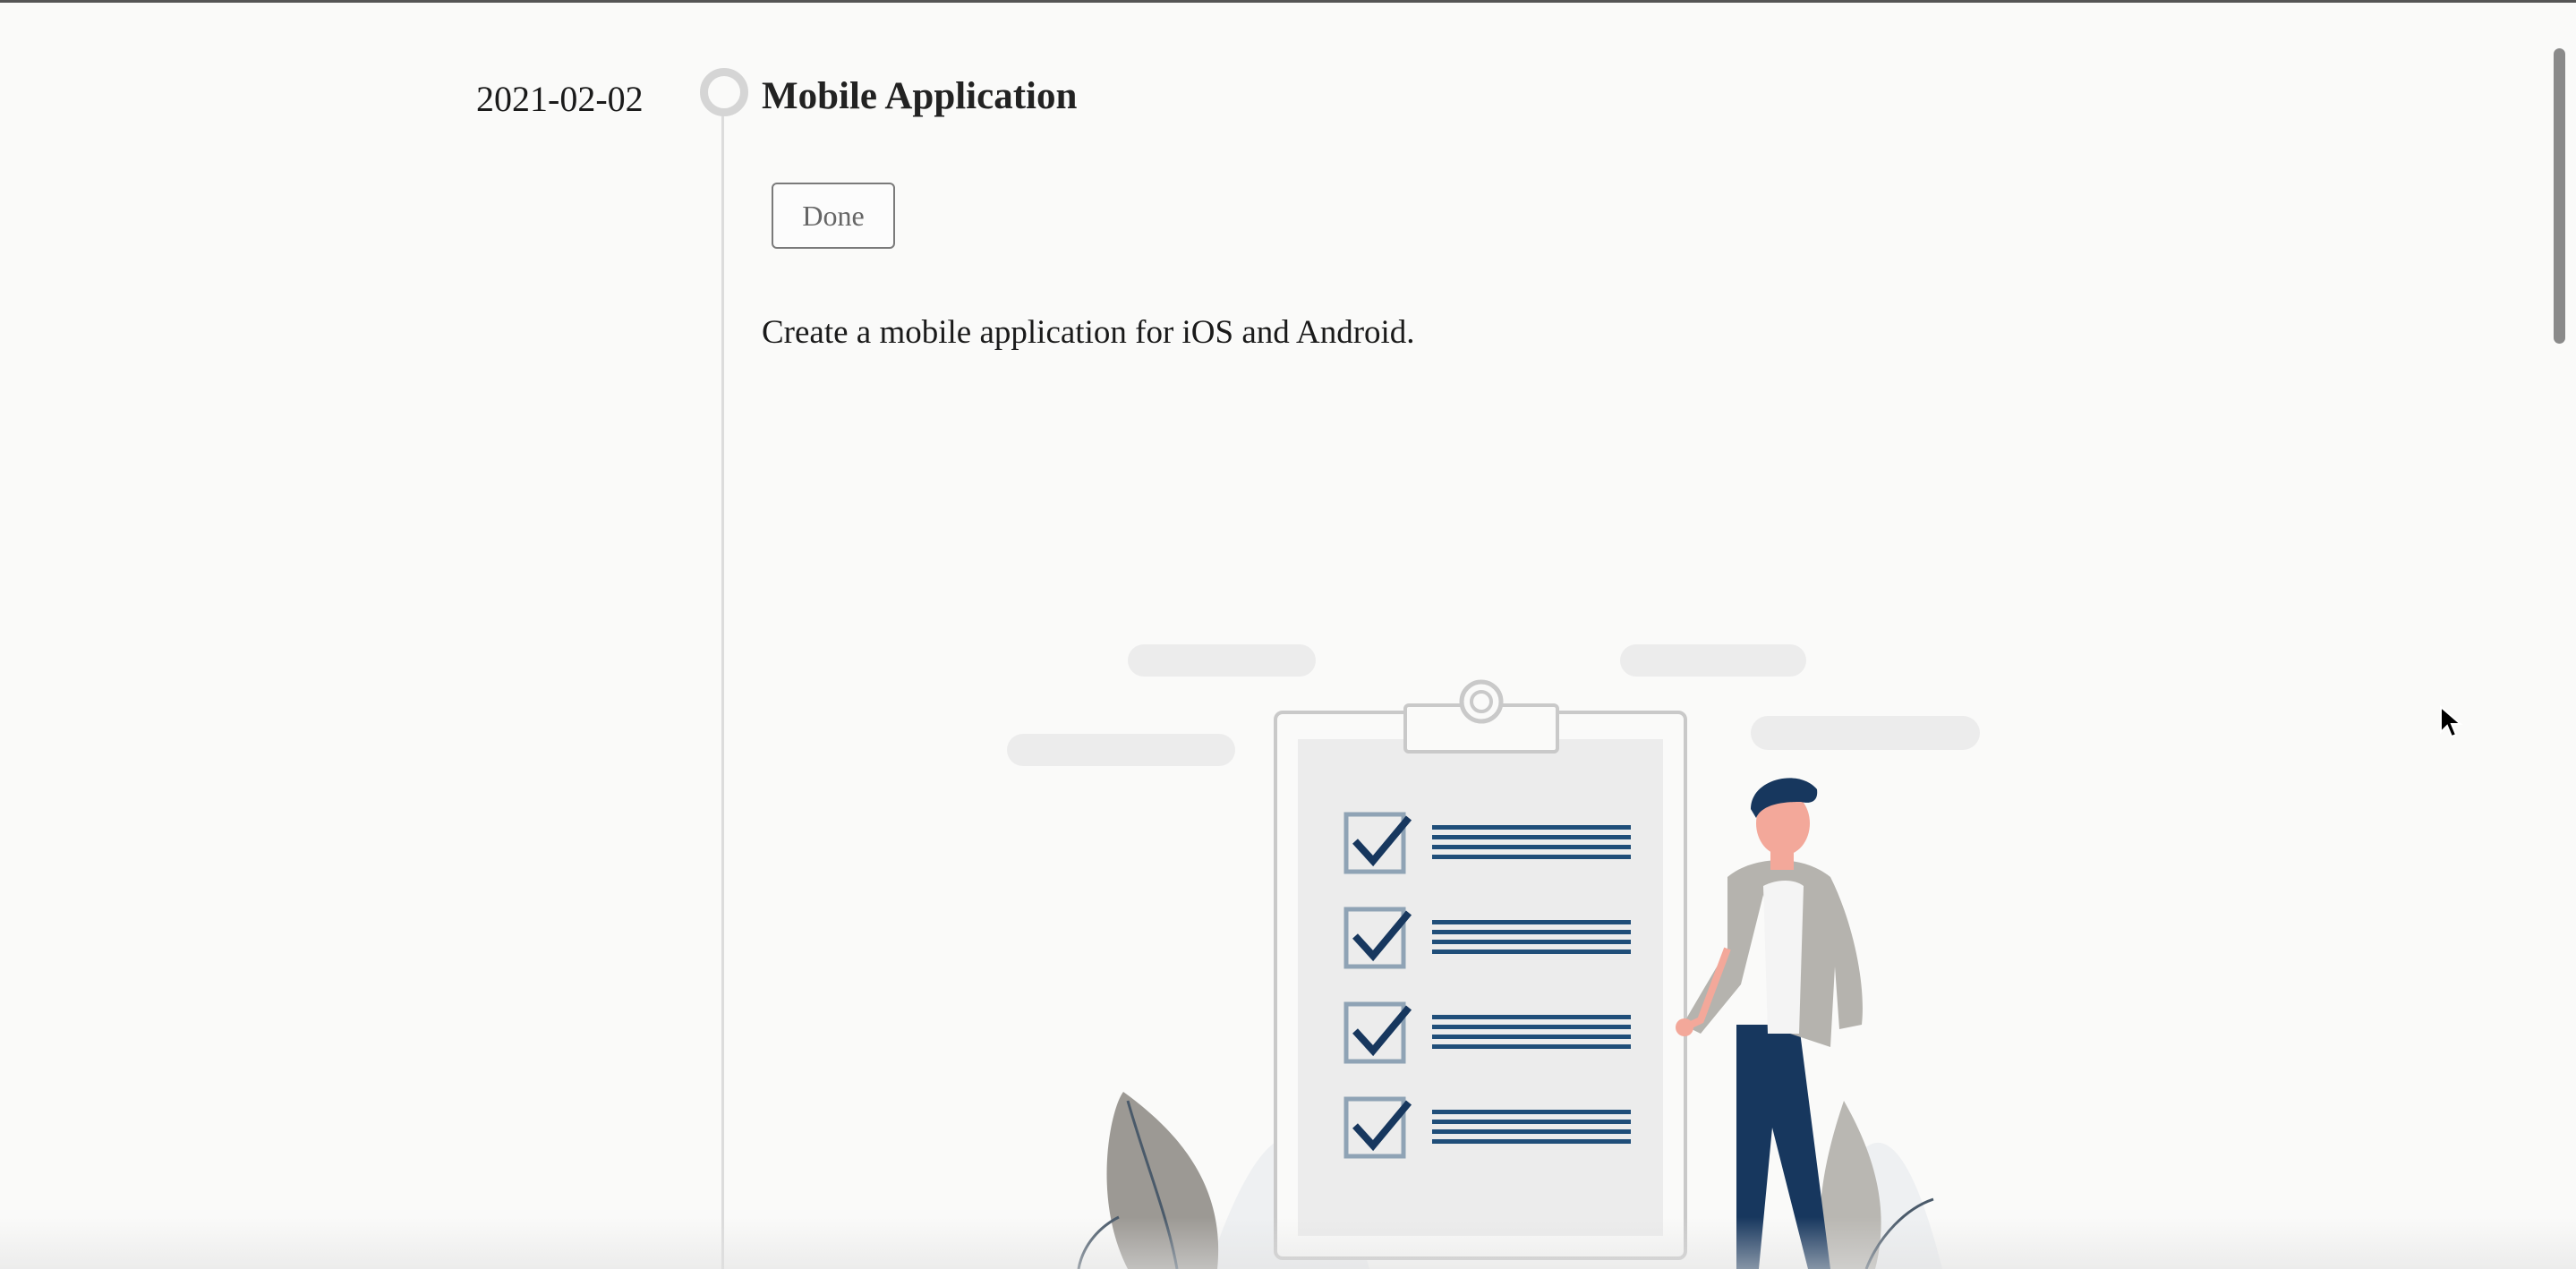 This screenshot has width=2576, height=1269. What do you see at coordinates (1783, 1147) in the screenshot?
I see `person-legs` at bounding box center [1783, 1147].